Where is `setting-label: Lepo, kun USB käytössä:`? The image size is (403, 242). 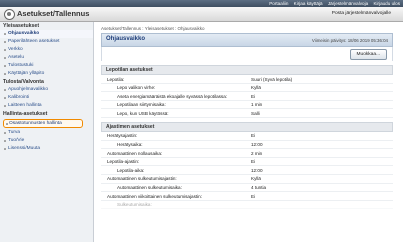 setting-label: Lepo, kun USB käytössä: is located at coordinates (143, 113).